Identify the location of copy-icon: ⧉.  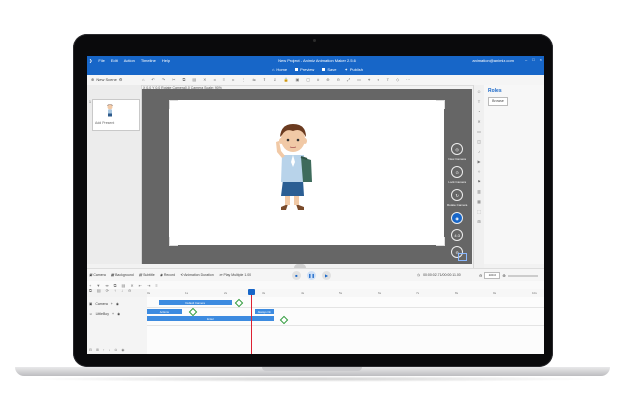
(184, 79).